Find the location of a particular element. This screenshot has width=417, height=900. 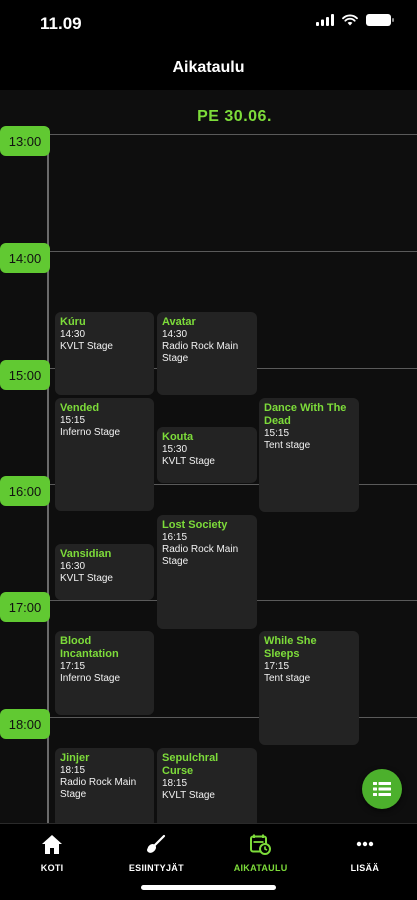

schedule-icon is located at coordinates (261, 844).